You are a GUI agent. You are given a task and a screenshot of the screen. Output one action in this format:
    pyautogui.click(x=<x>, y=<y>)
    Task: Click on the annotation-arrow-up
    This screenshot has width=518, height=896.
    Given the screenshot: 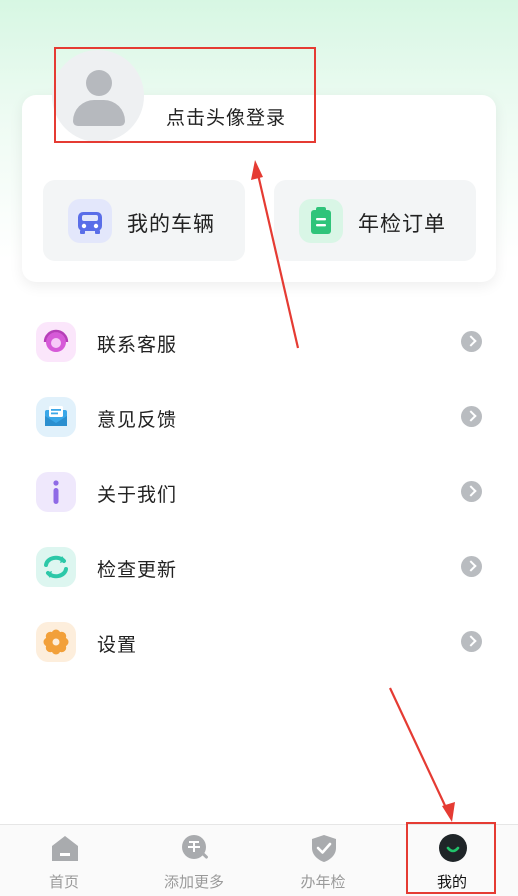 What is the action you would take?
    pyautogui.click(x=277, y=259)
    